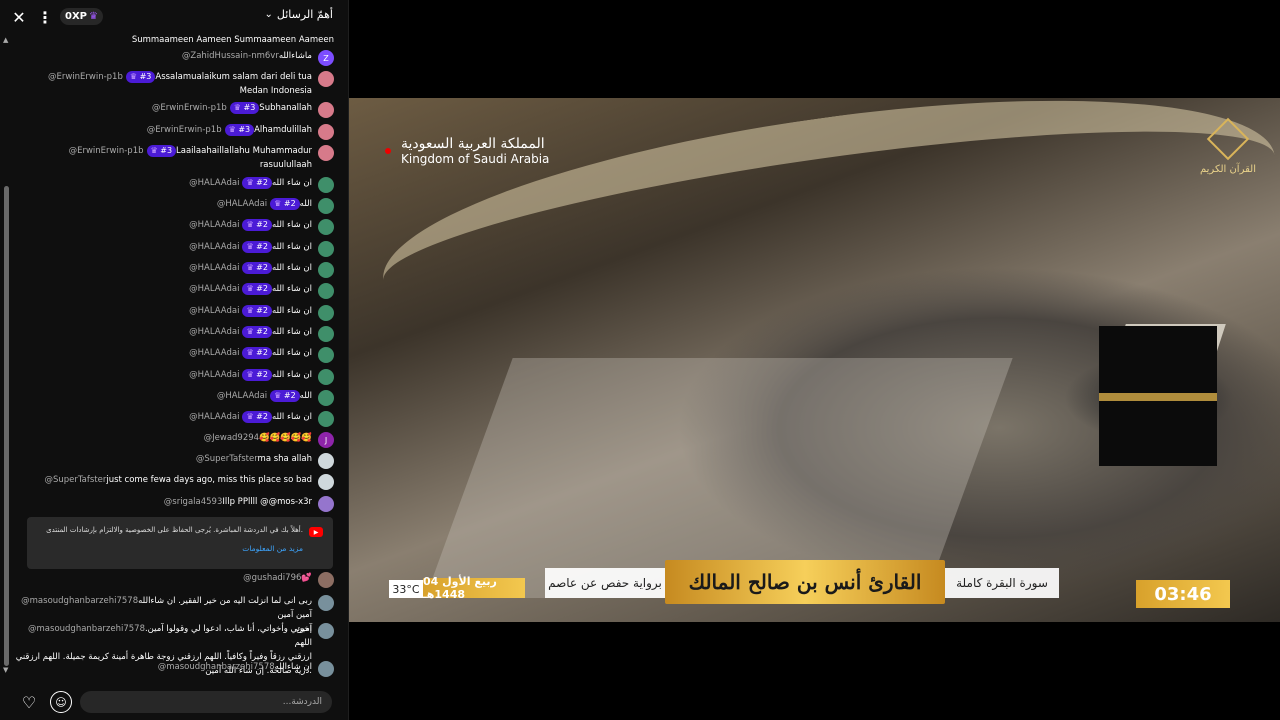  I want to click on chat-message: @ErwinErwin-p1b ♛ #3 Alhamdulillah, so click(174, 131).